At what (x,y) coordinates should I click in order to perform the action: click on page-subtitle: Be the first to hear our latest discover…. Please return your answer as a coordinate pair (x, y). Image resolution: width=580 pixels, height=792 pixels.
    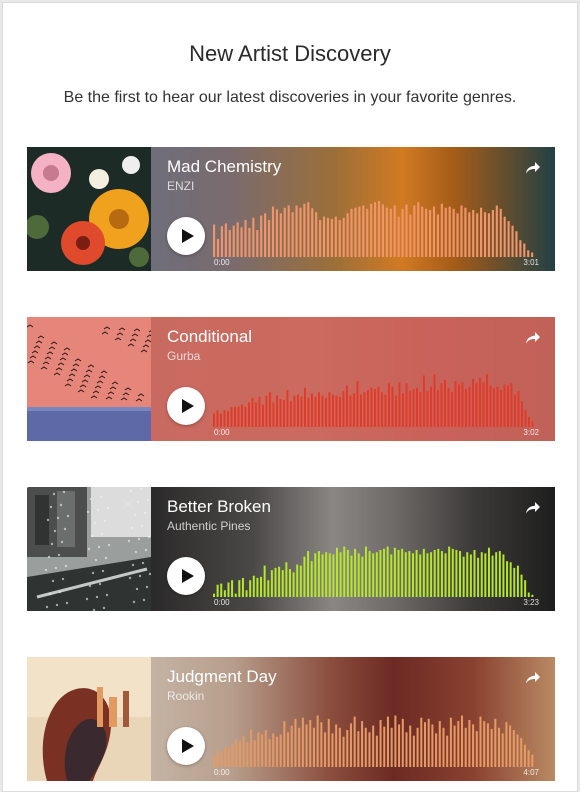
    Looking at the image, I should click on (290, 97).